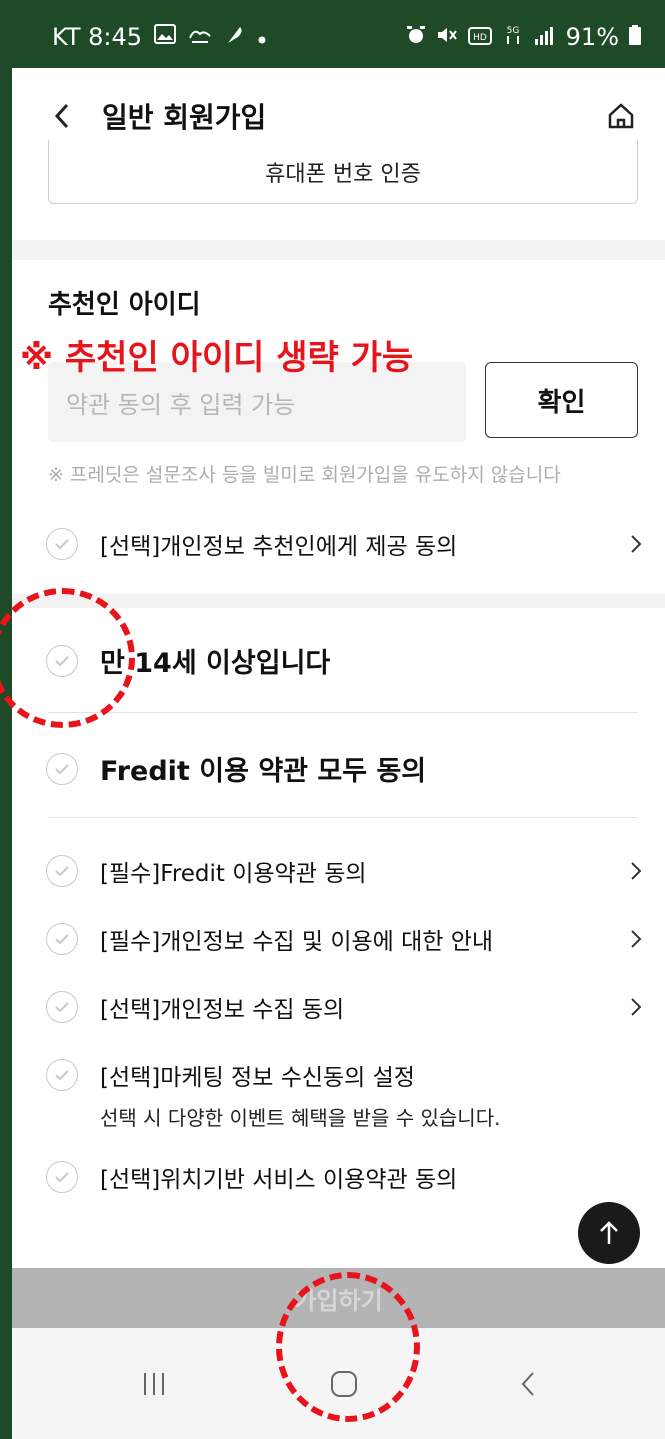 Image resolution: width=665 pixels, height=1439 pixels. I want to click on hand-icon, so click(200, 37).